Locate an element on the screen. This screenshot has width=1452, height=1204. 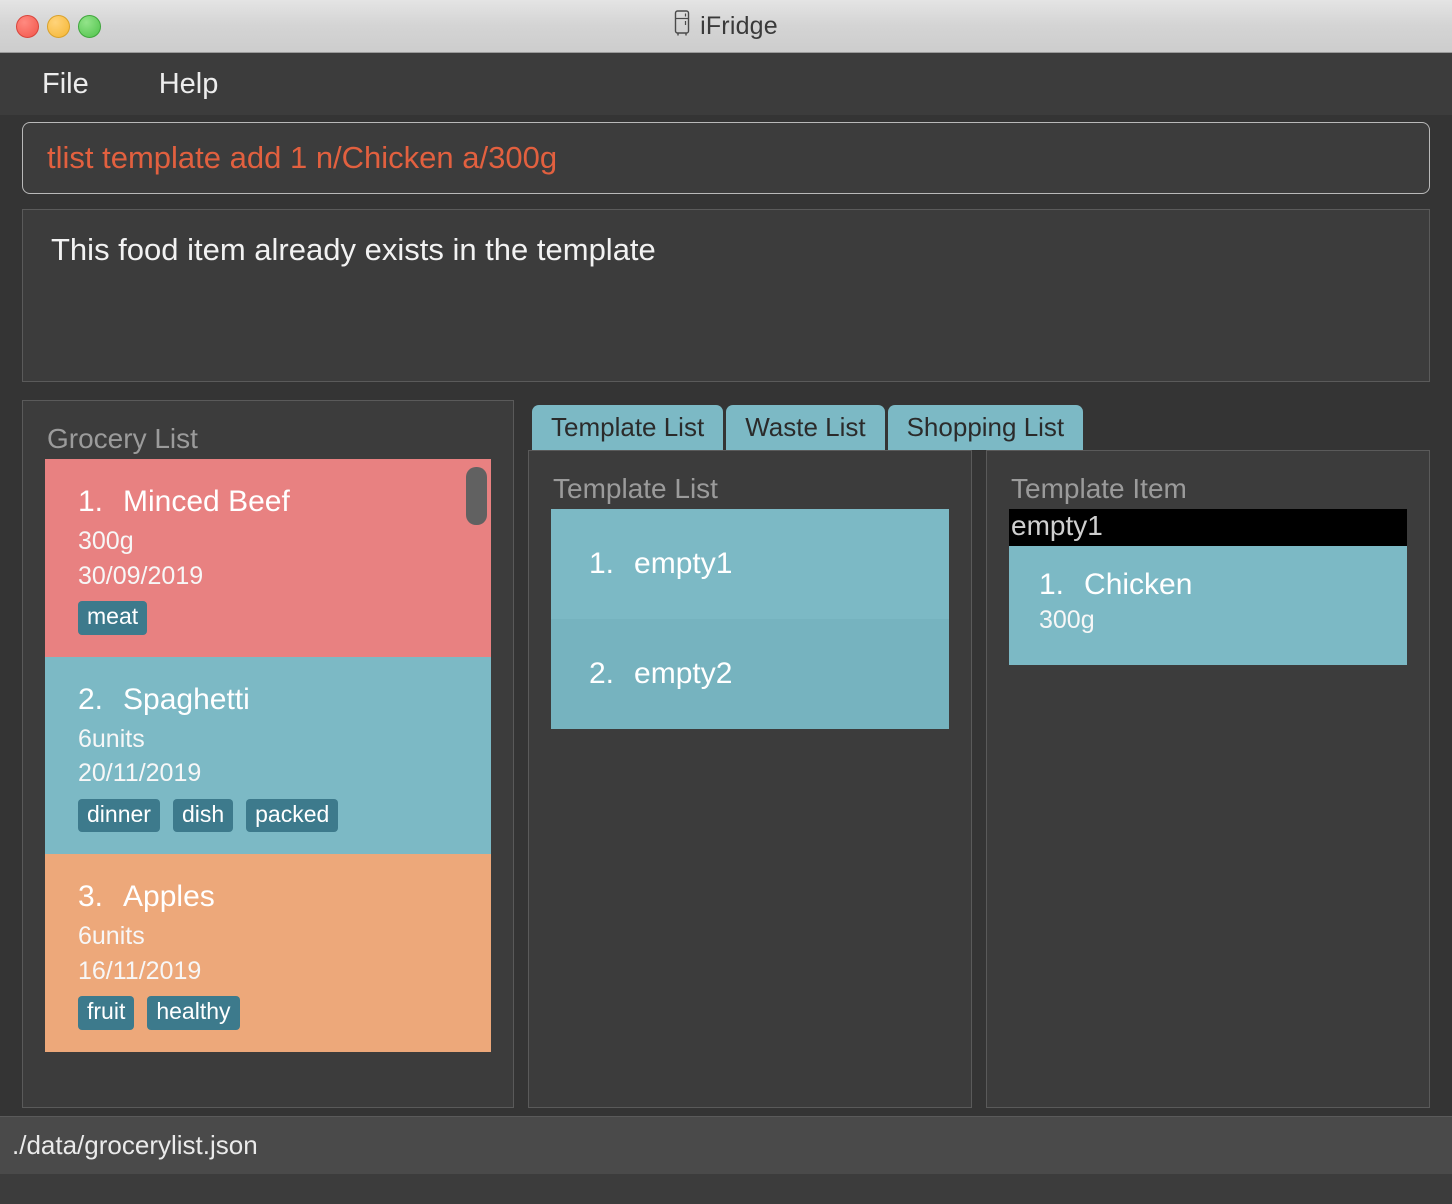
grocery-item-index: 1. is located at coordinates (91, 501).